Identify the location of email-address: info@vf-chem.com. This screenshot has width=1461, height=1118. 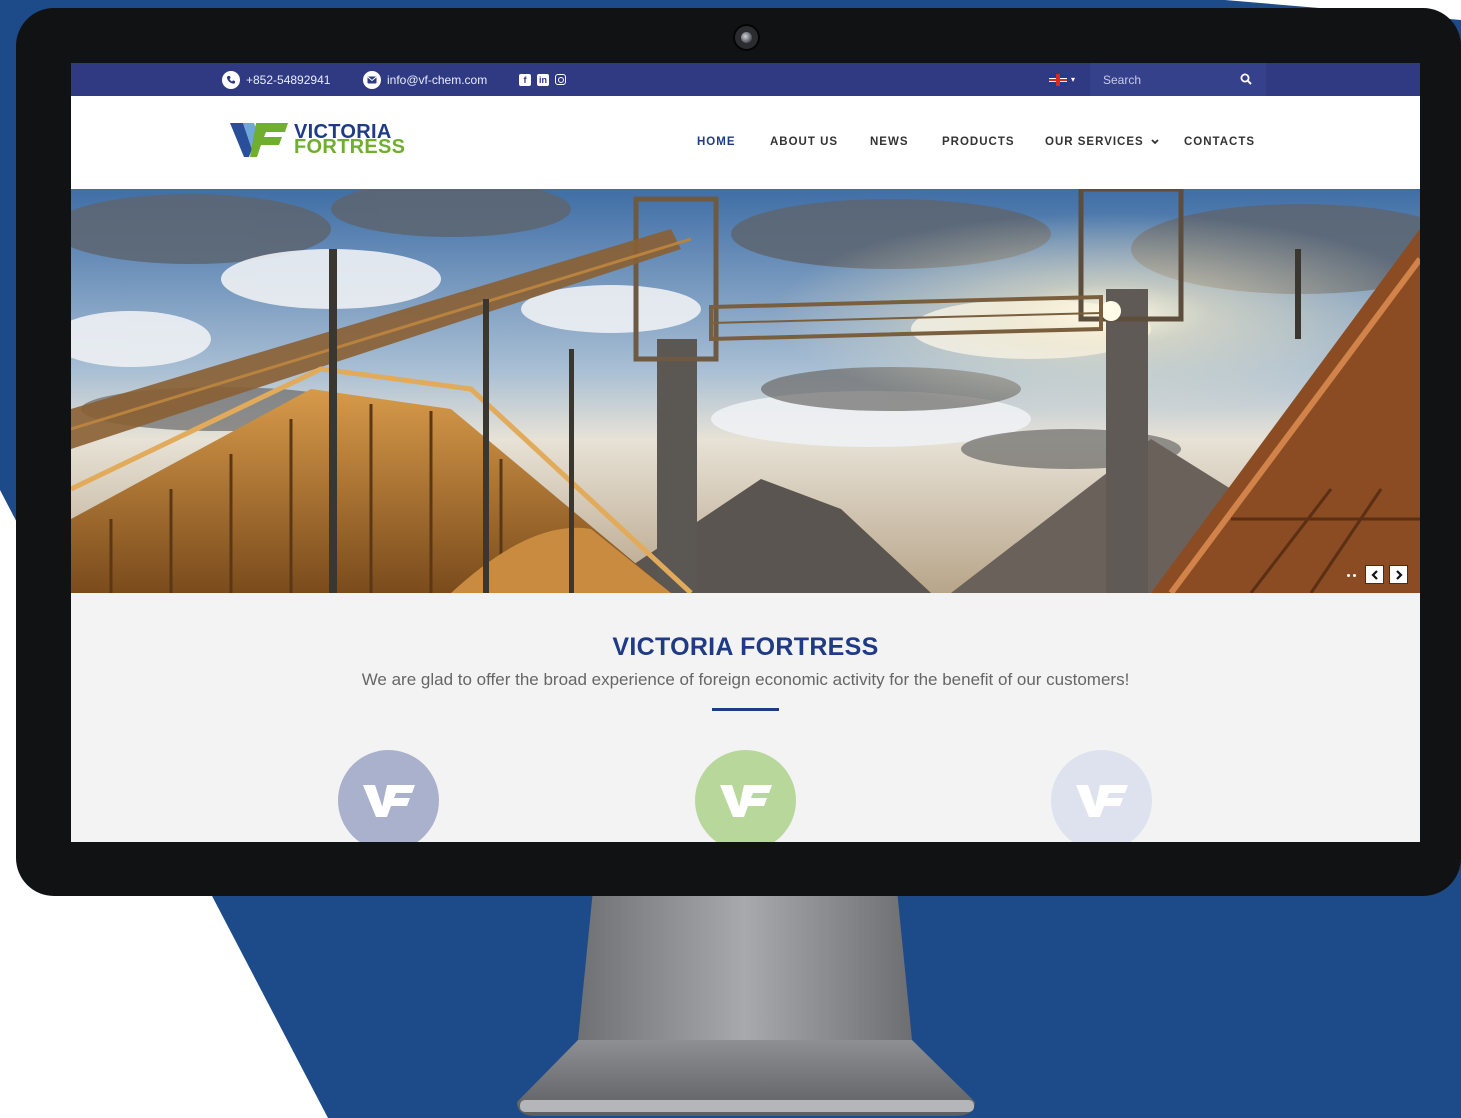
(437, 79).